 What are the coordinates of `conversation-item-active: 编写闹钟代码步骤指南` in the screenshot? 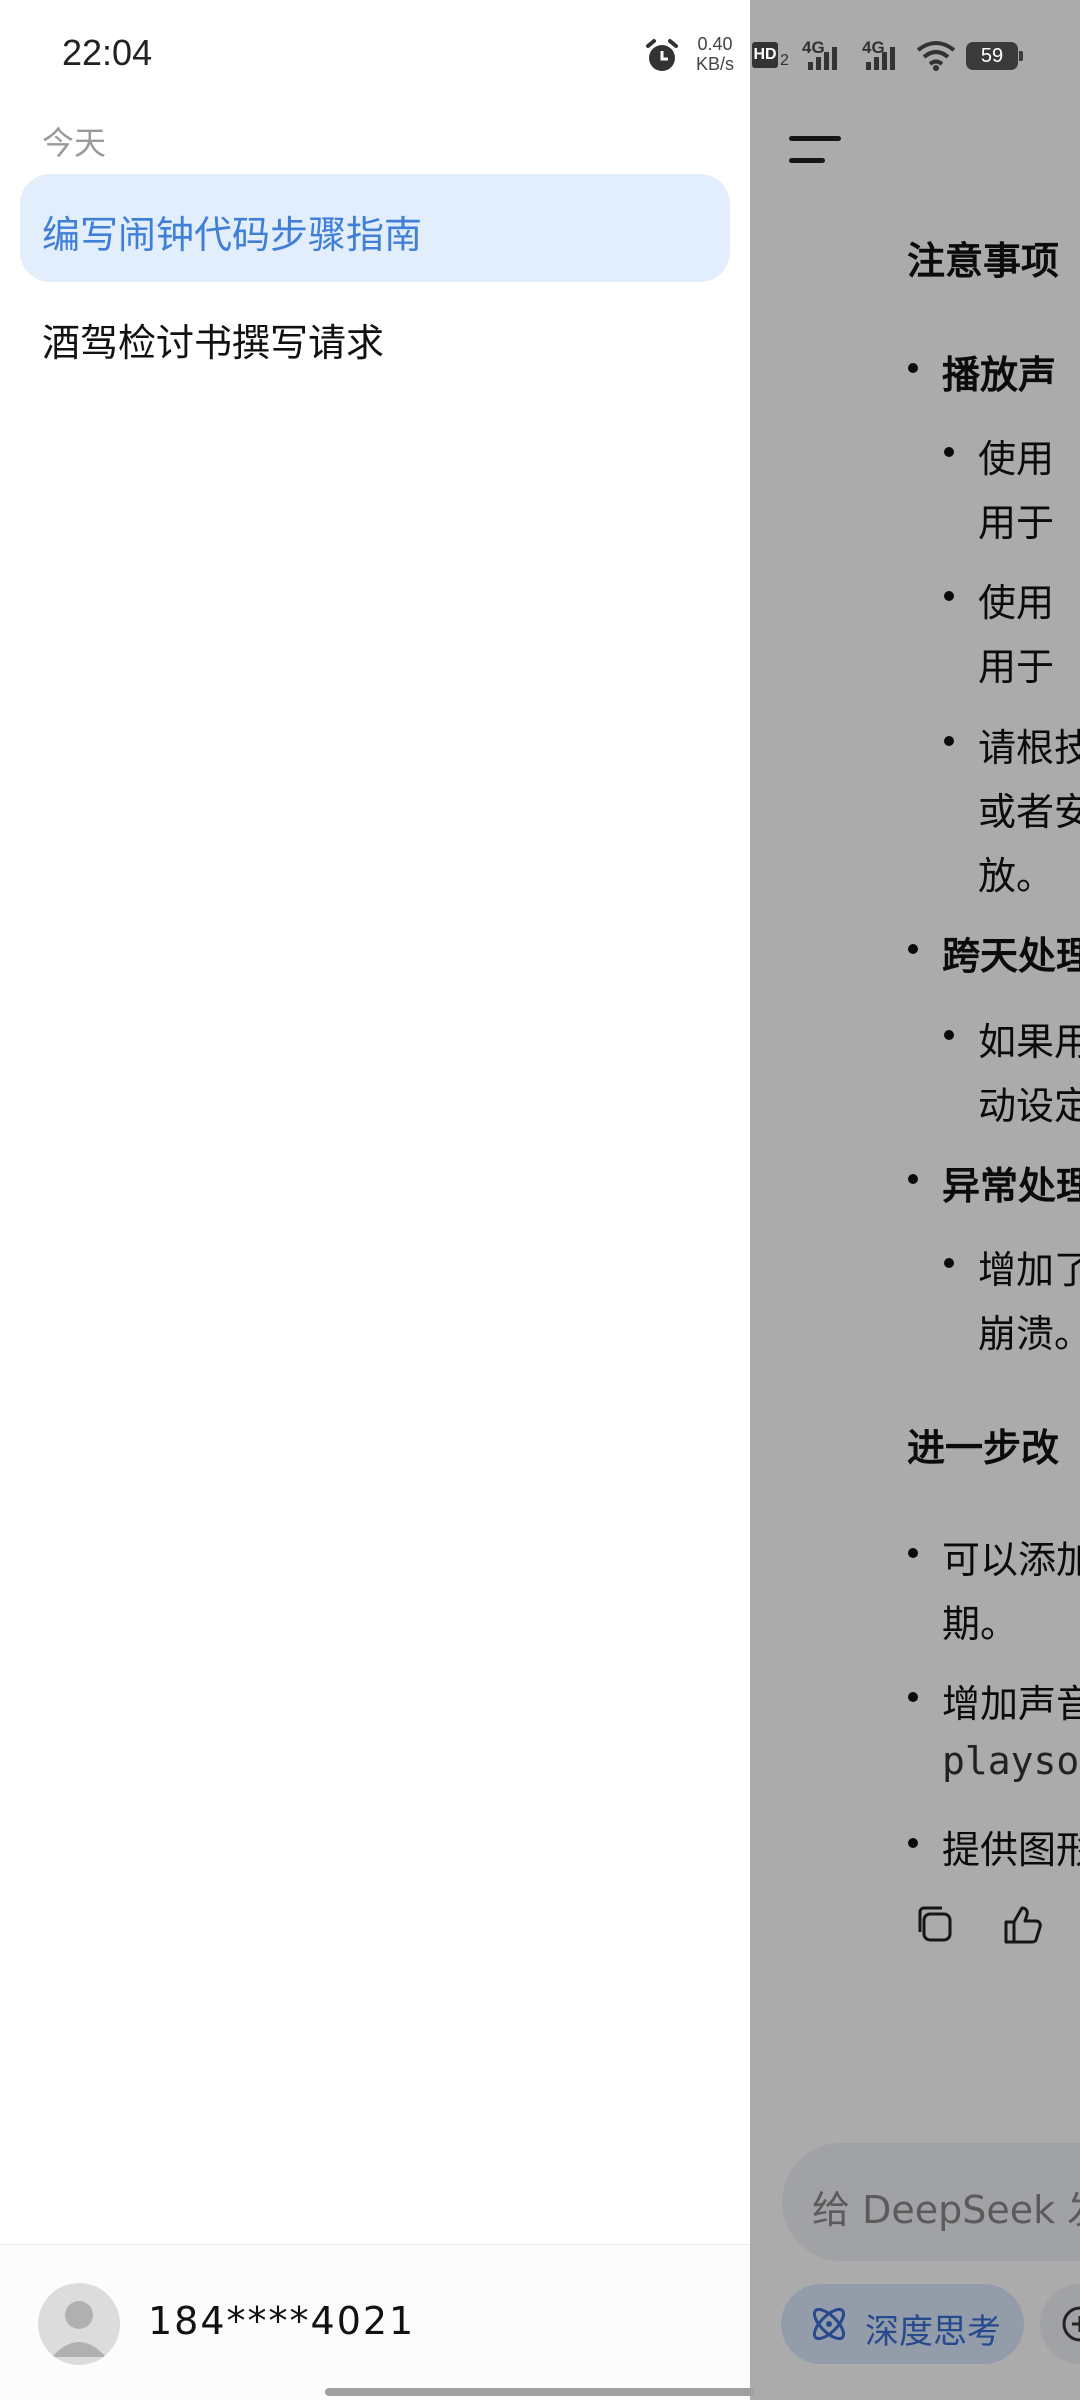 It's located at (375, 228).